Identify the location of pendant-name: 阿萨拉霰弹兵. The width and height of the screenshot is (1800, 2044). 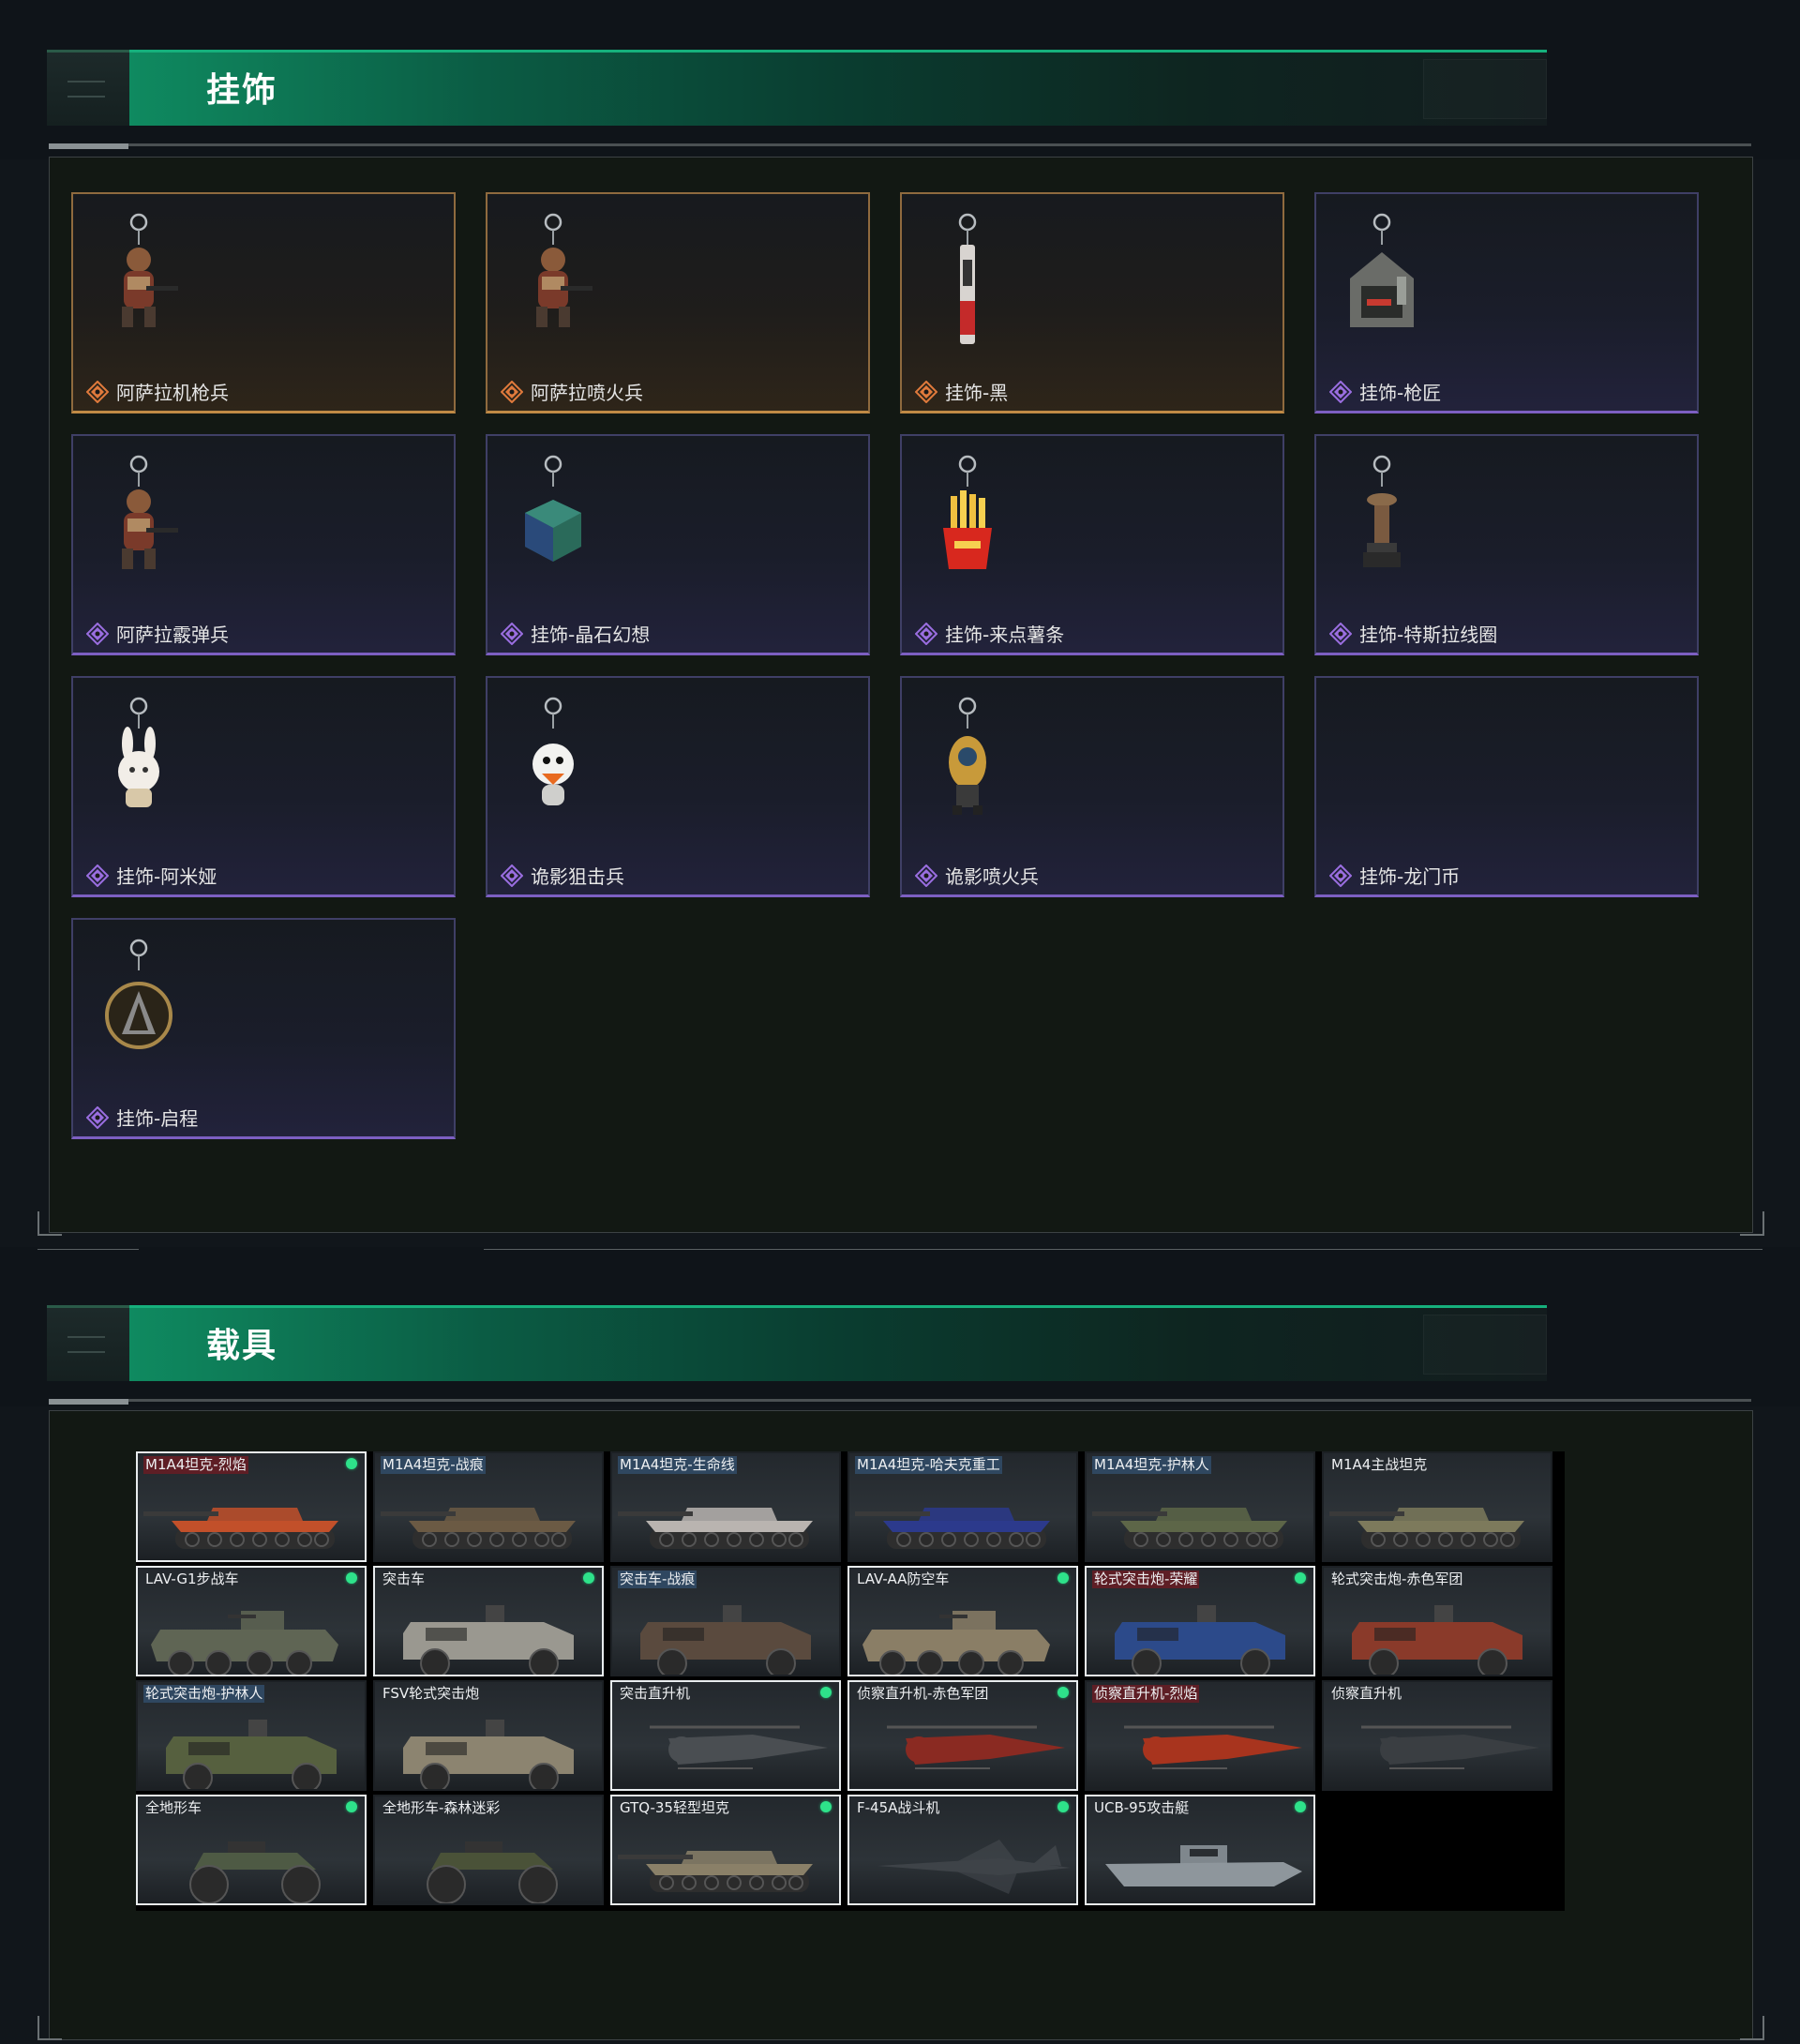
(172, 635).